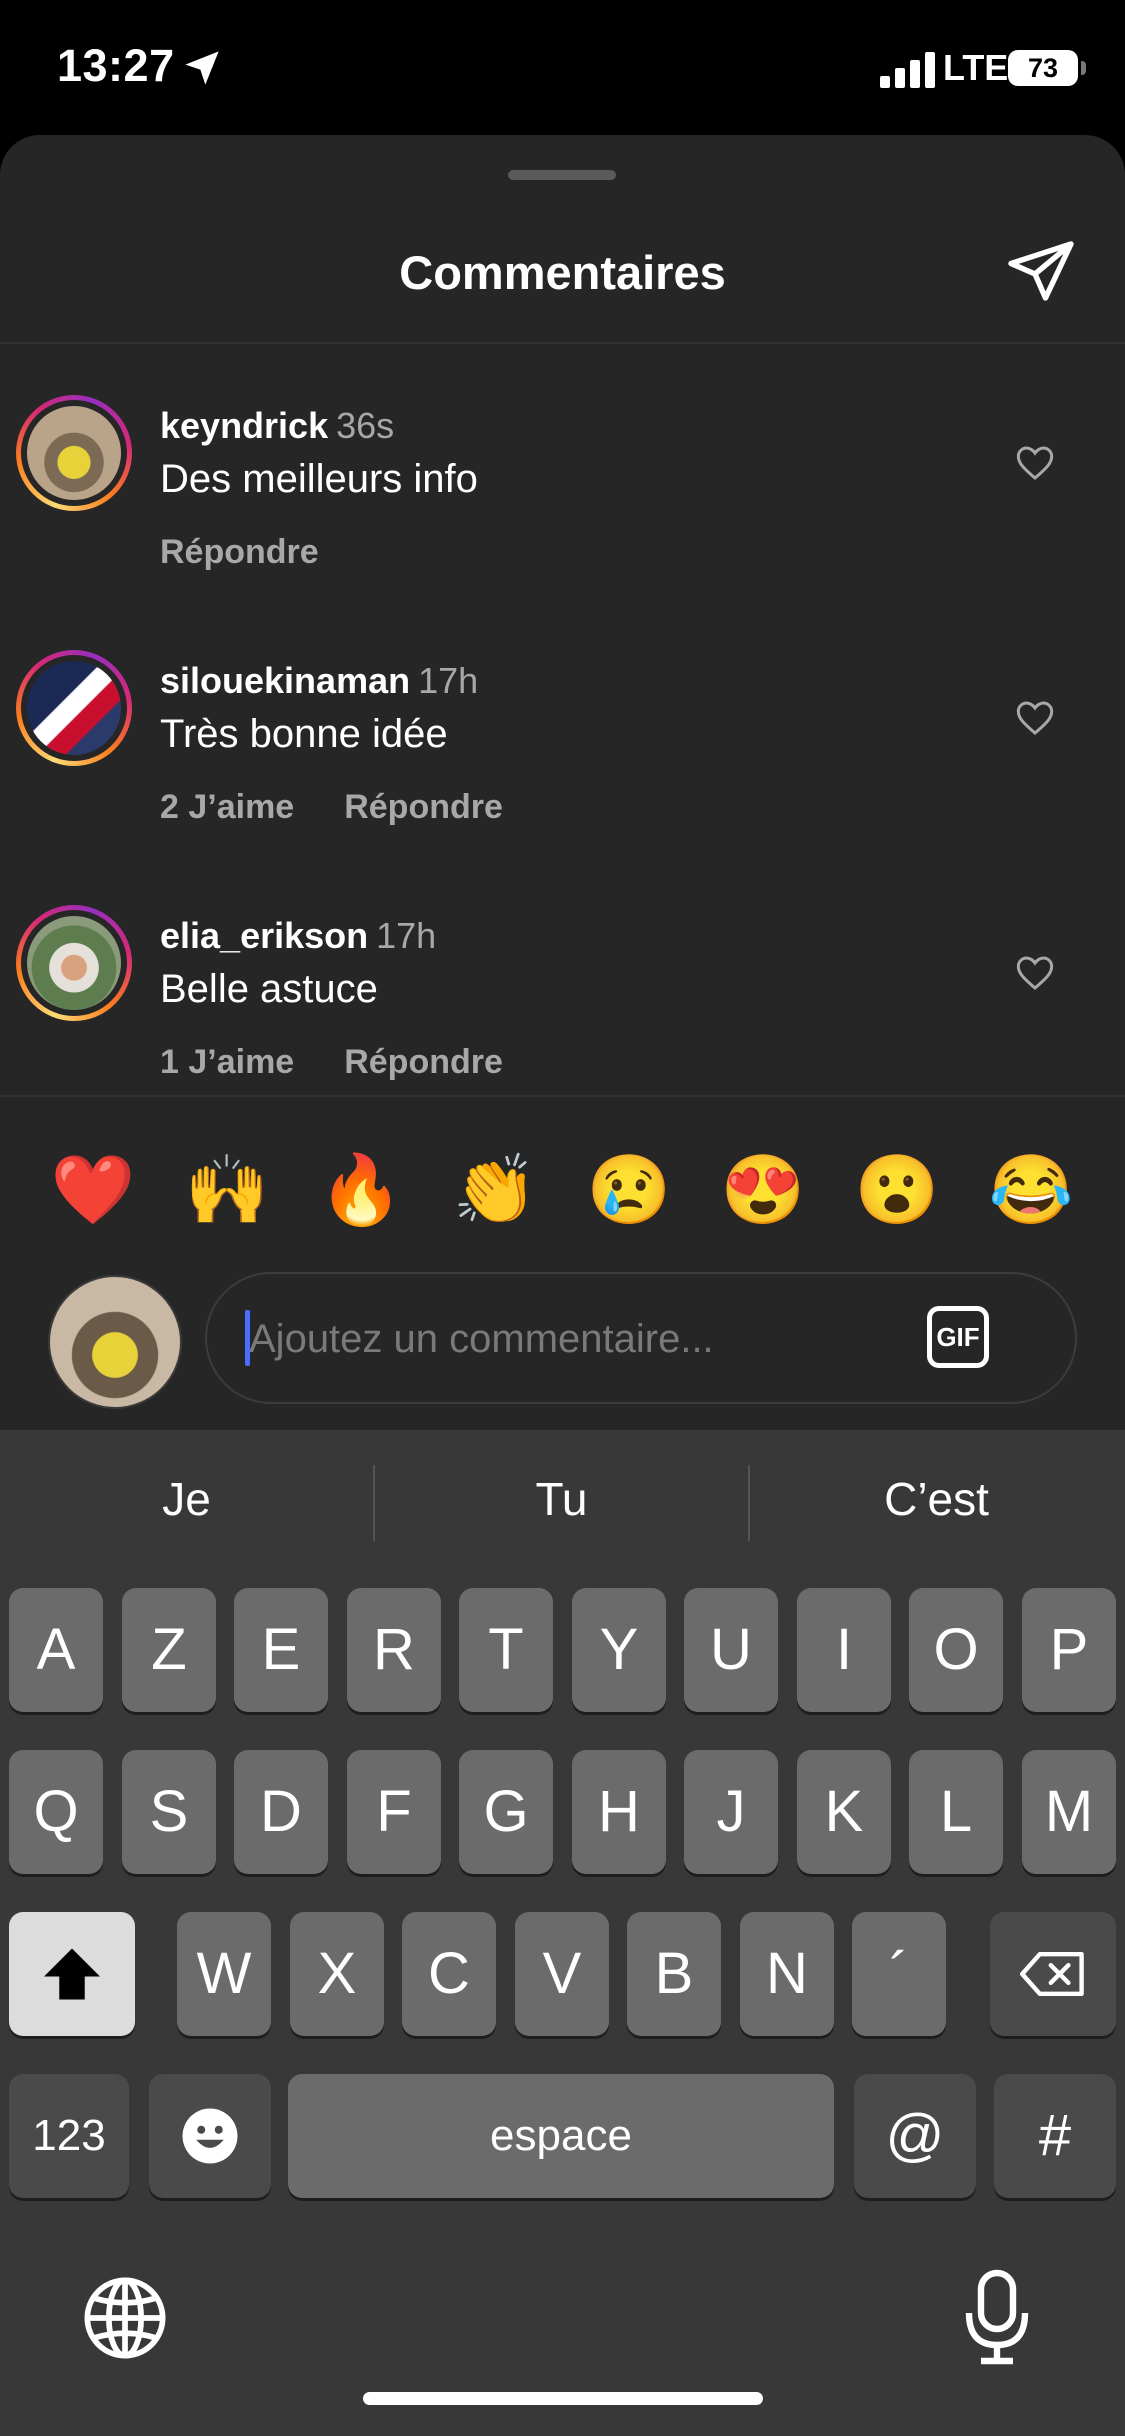 This screenshot has width=1125, height=2436. Describe the element at coordinates (394, 1650) in the screenshot. I see `key-r: R` at that location.